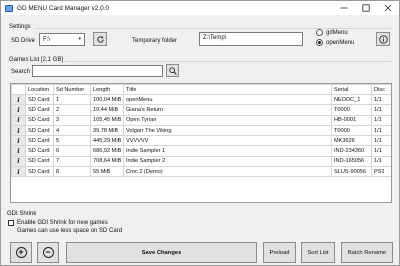 The image size is (400, 266). I want to click on table-row: i SD Card 2 10,44 MiB Giana's Return T0000 1/1, so click(201, 110).